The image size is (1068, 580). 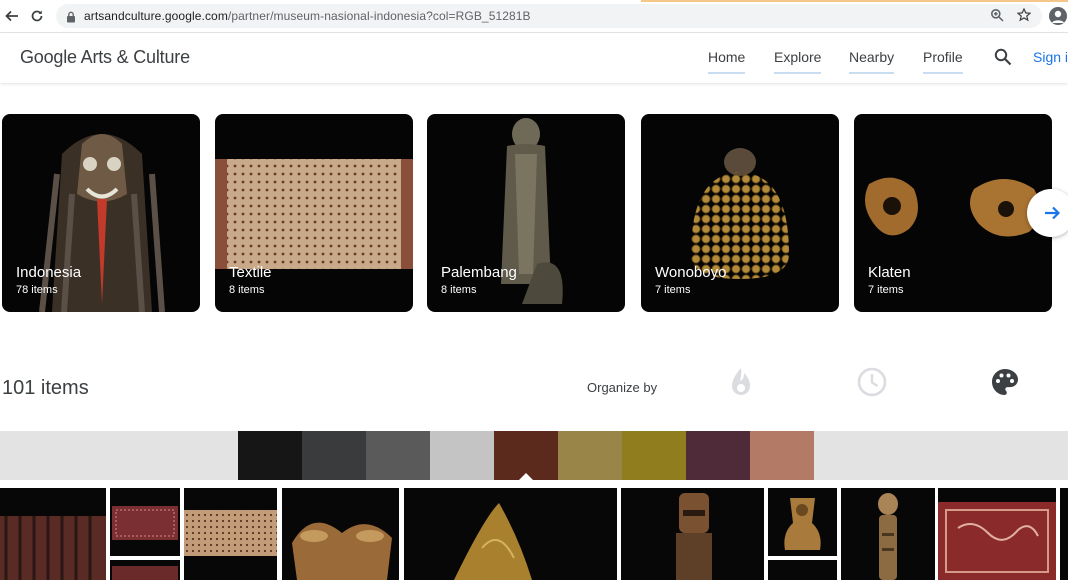 I want to click on bookmark-star-icon, so click(x=1024, y=15).